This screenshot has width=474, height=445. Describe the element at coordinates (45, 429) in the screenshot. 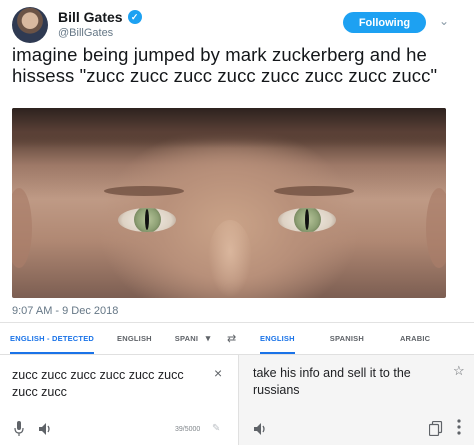

I see `source-speaker-icon` at that location.